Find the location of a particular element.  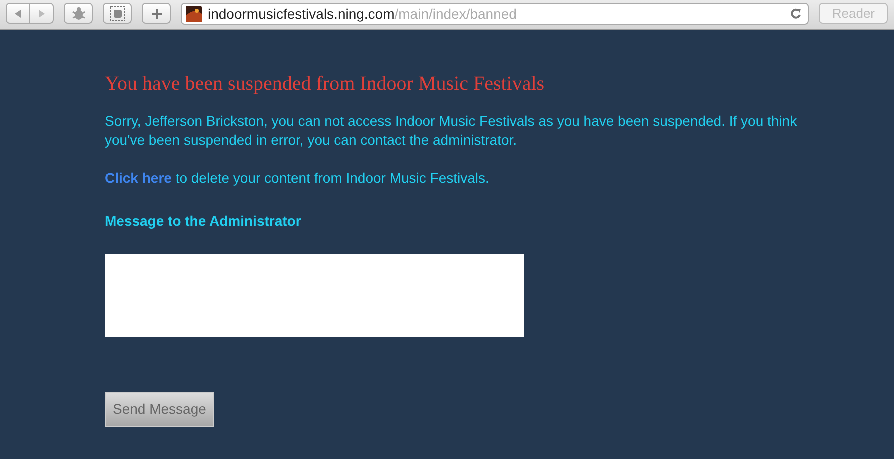

plus-icon is located at coordinates (156, 14).